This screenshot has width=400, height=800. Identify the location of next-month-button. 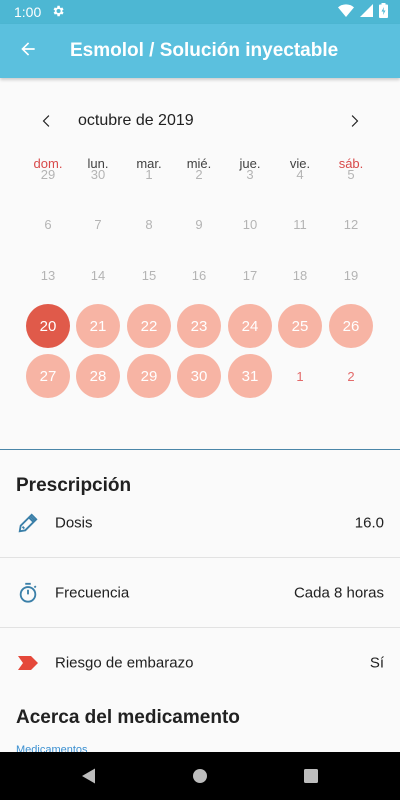
(354, 123).